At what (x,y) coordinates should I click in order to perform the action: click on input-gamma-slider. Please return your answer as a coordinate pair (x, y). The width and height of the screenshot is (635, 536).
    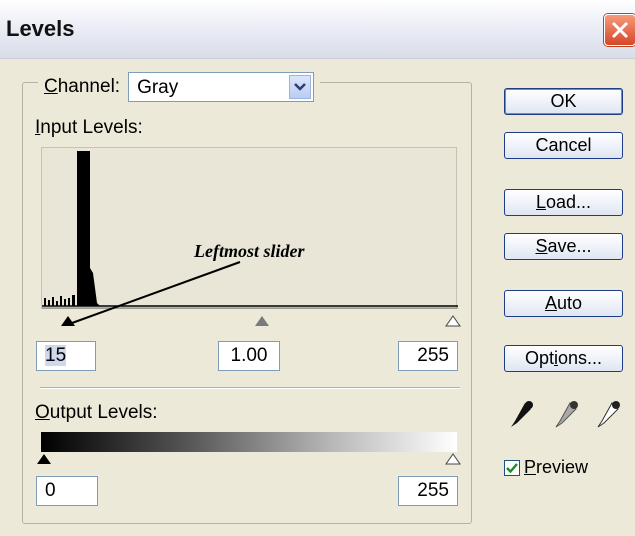
    Looking at the image, I should click on (262, 321).